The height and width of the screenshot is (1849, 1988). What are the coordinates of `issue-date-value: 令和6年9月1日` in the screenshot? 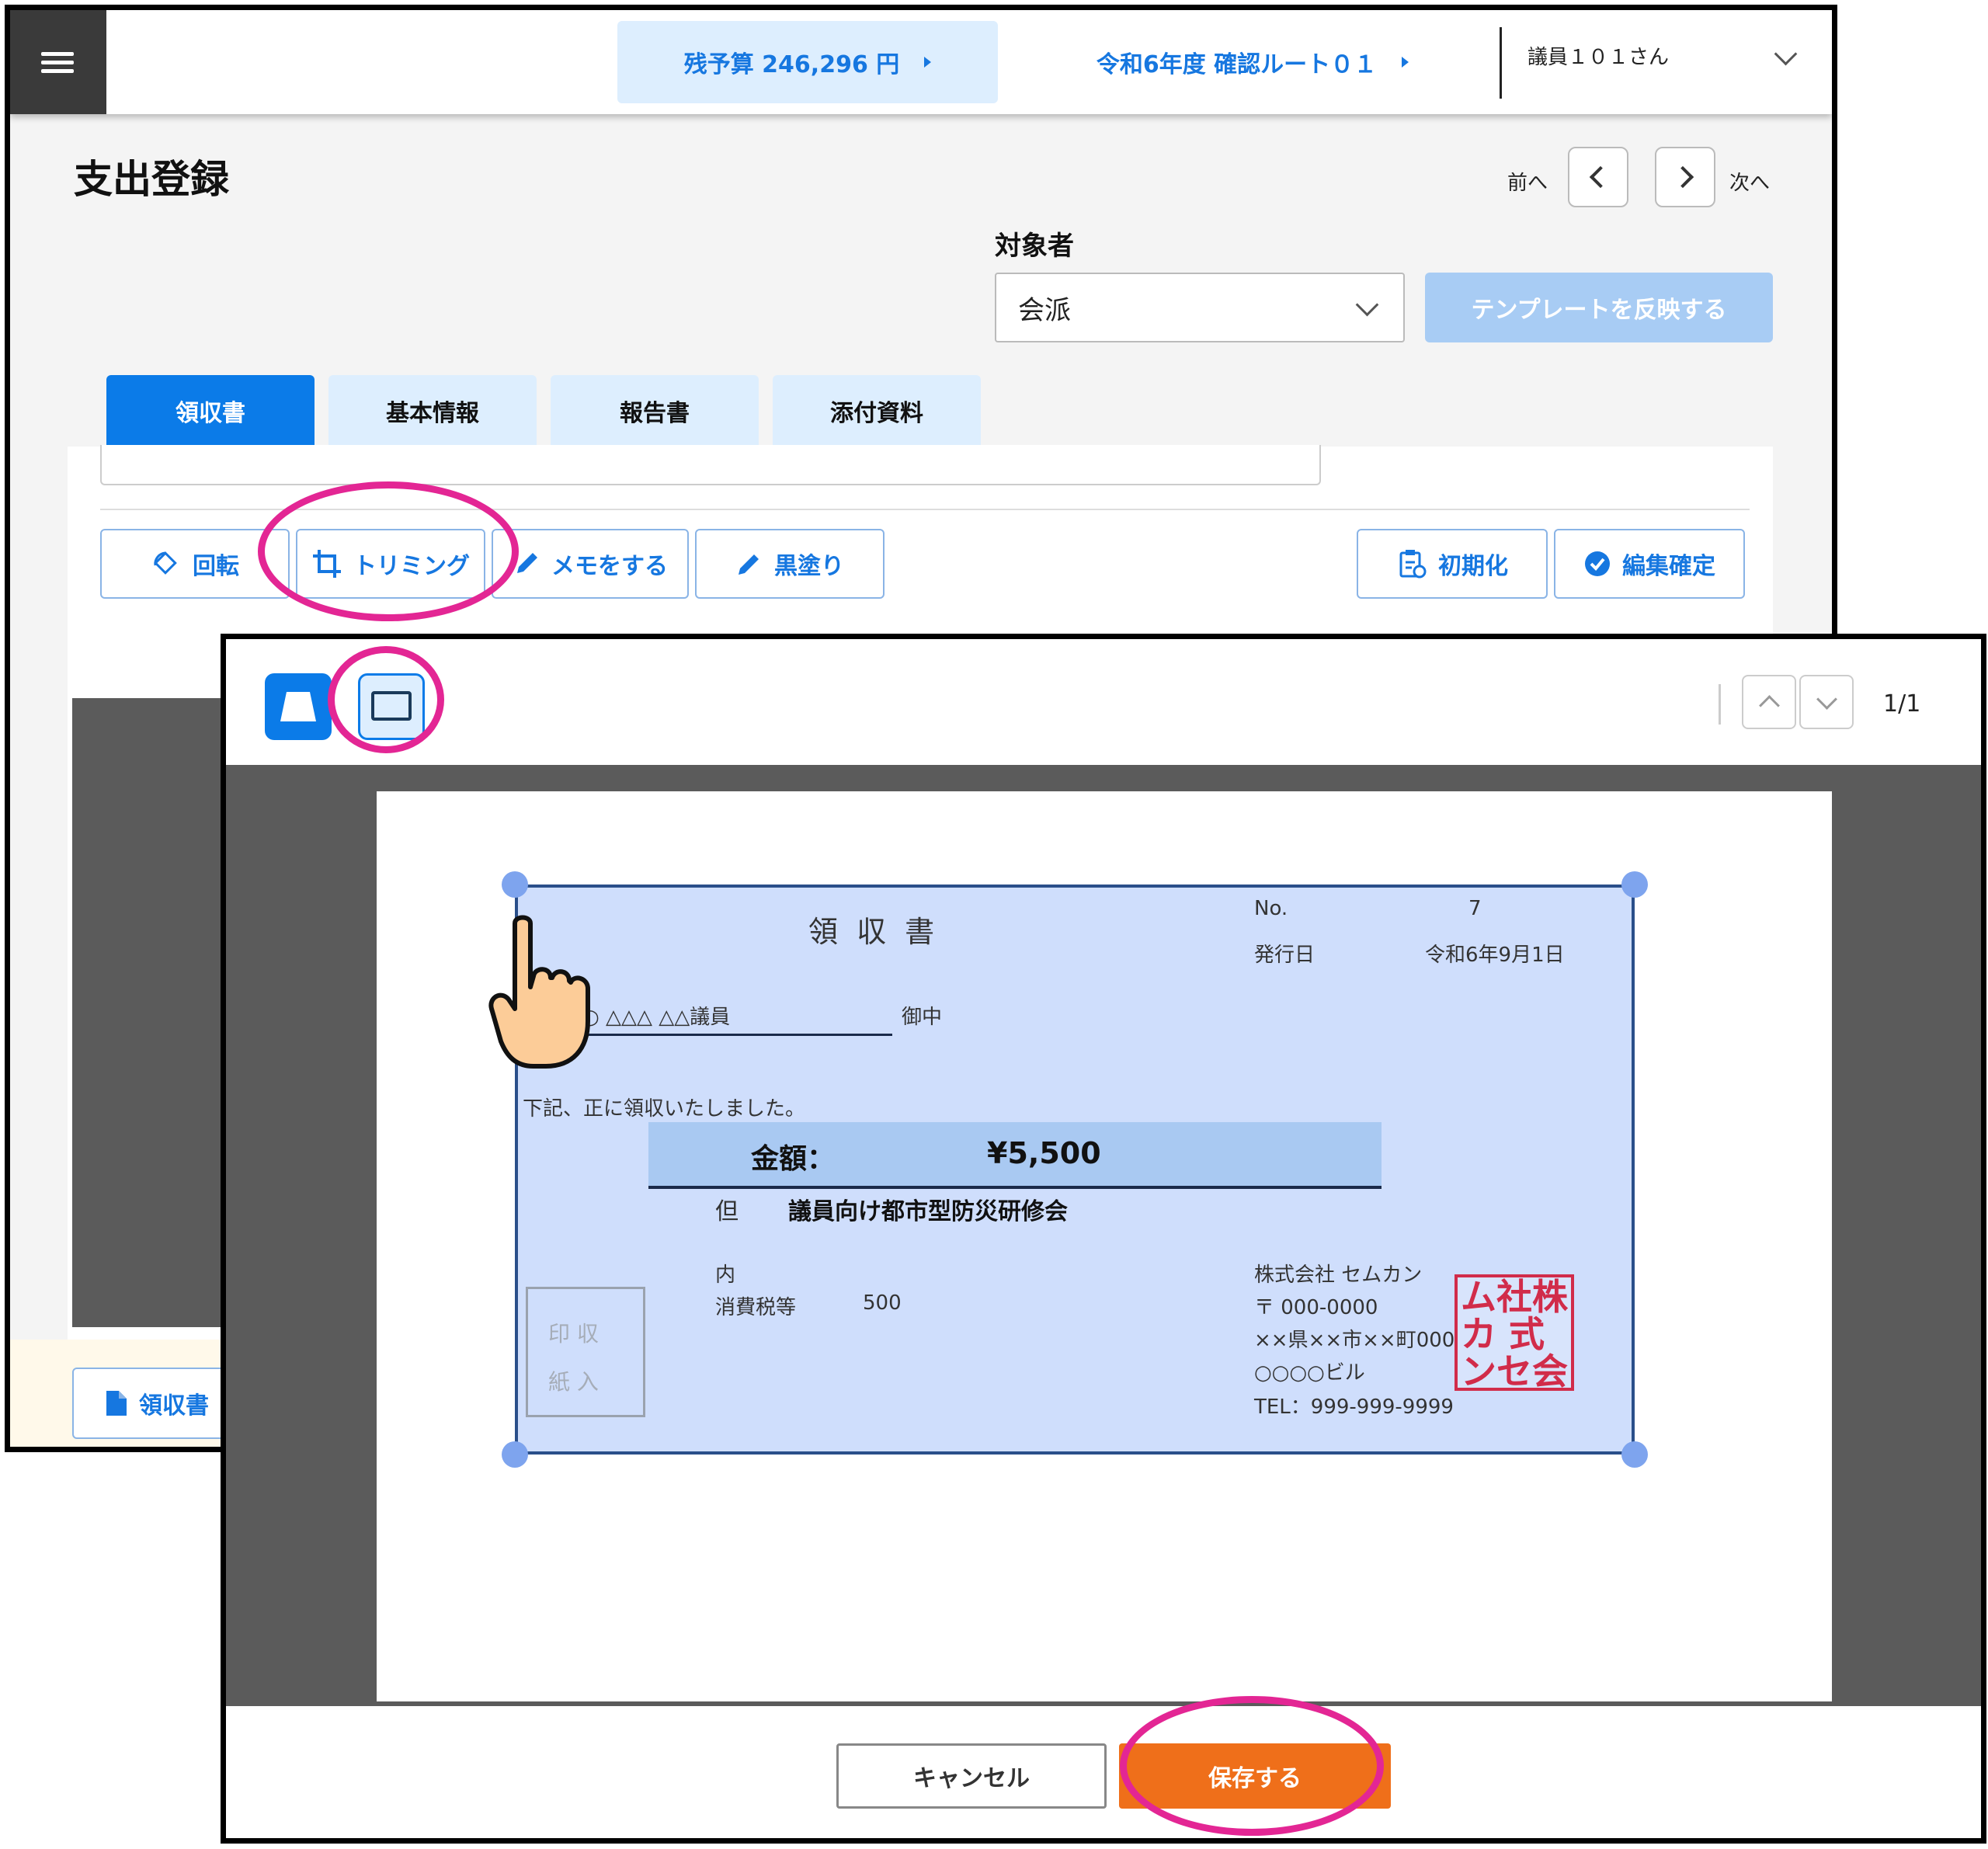 It's located at (1495, 955).